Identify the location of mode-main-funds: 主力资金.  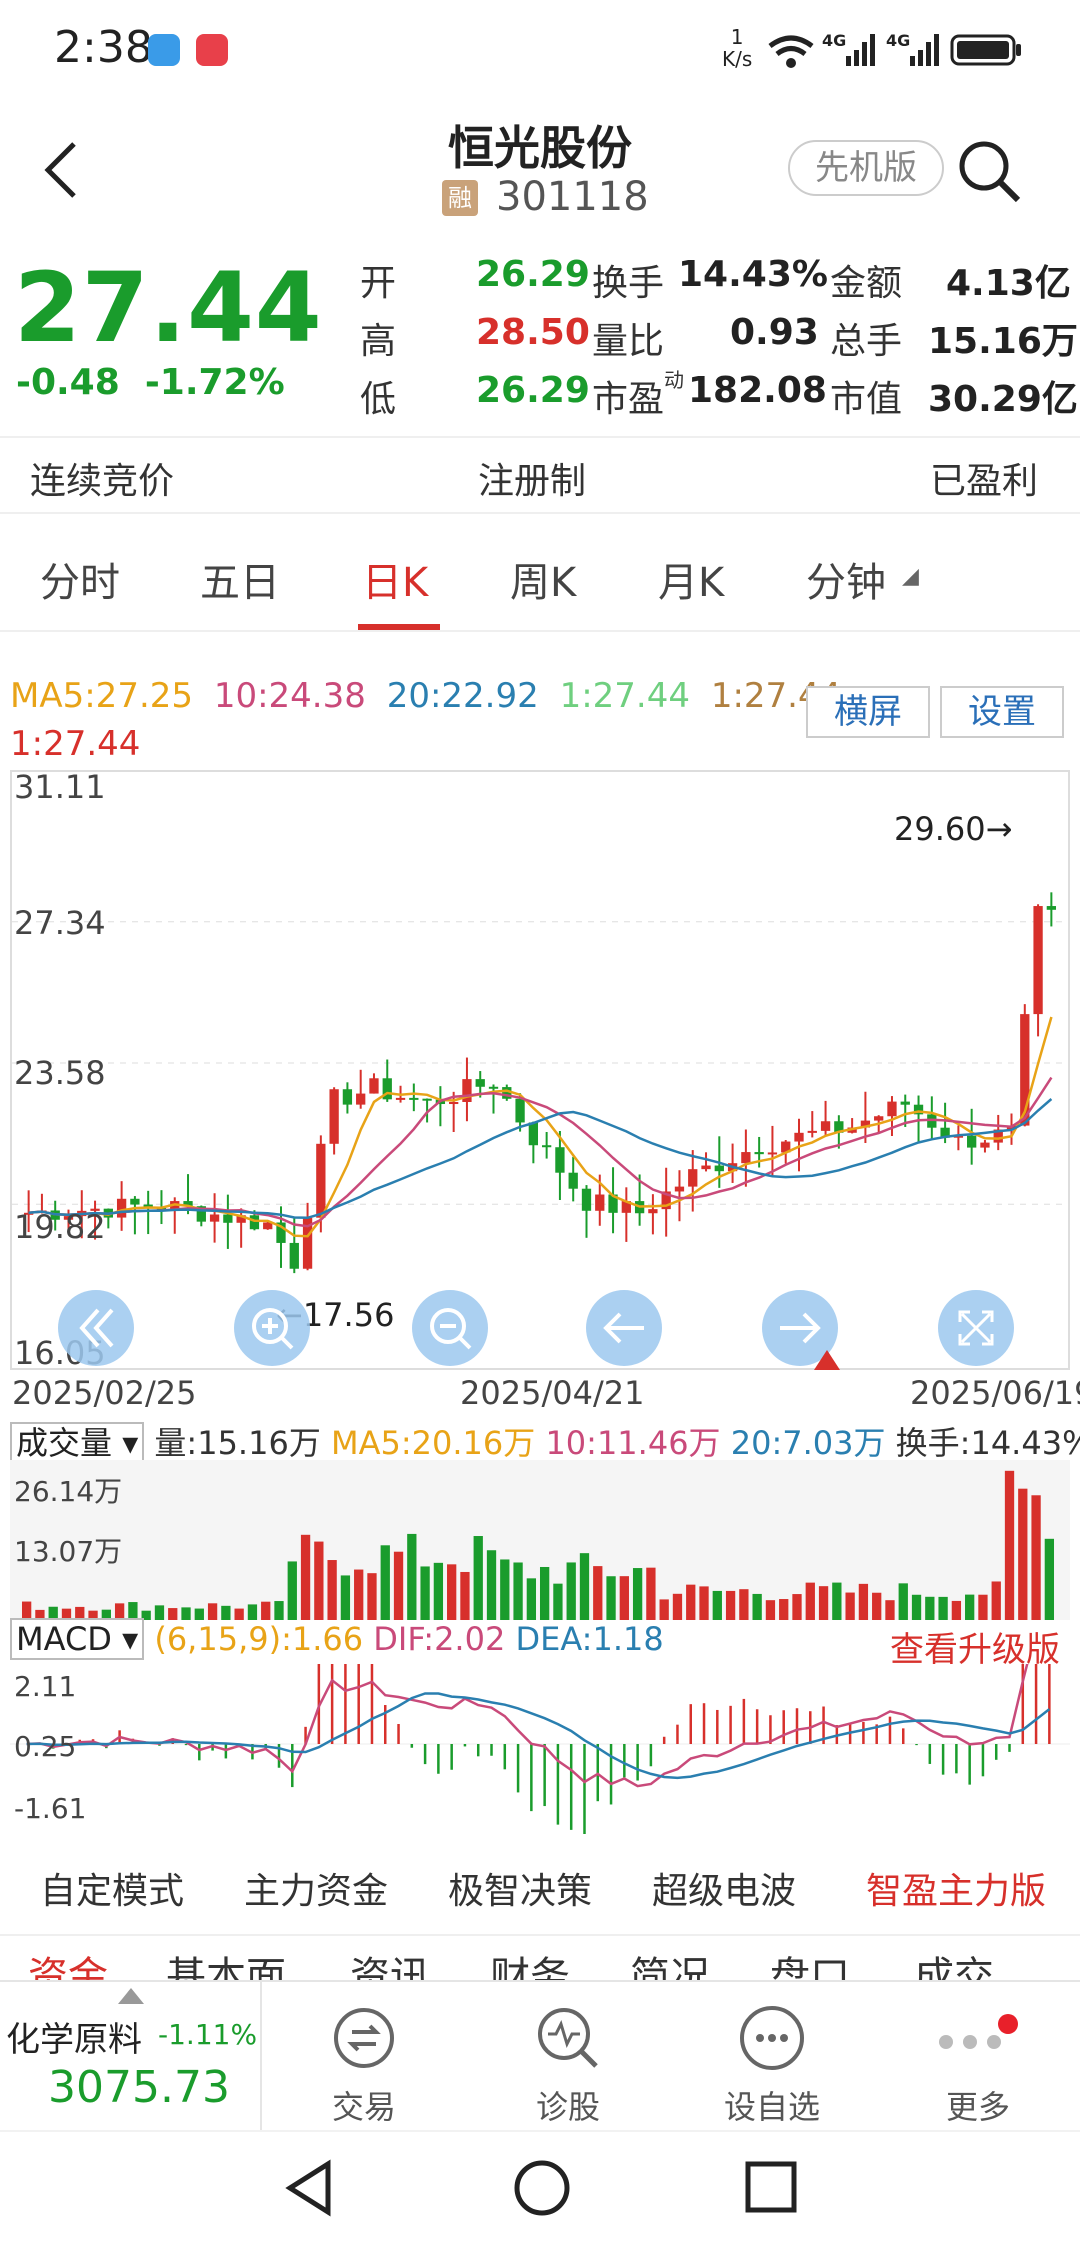
(316, 1888).